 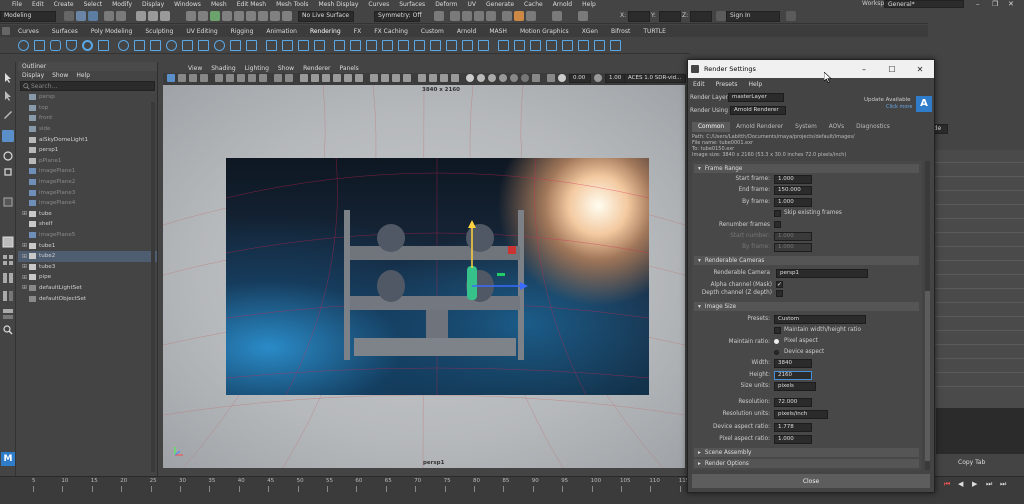 I want to click on copy-tab-button: Copy Tab, so click(x=971, y=462).